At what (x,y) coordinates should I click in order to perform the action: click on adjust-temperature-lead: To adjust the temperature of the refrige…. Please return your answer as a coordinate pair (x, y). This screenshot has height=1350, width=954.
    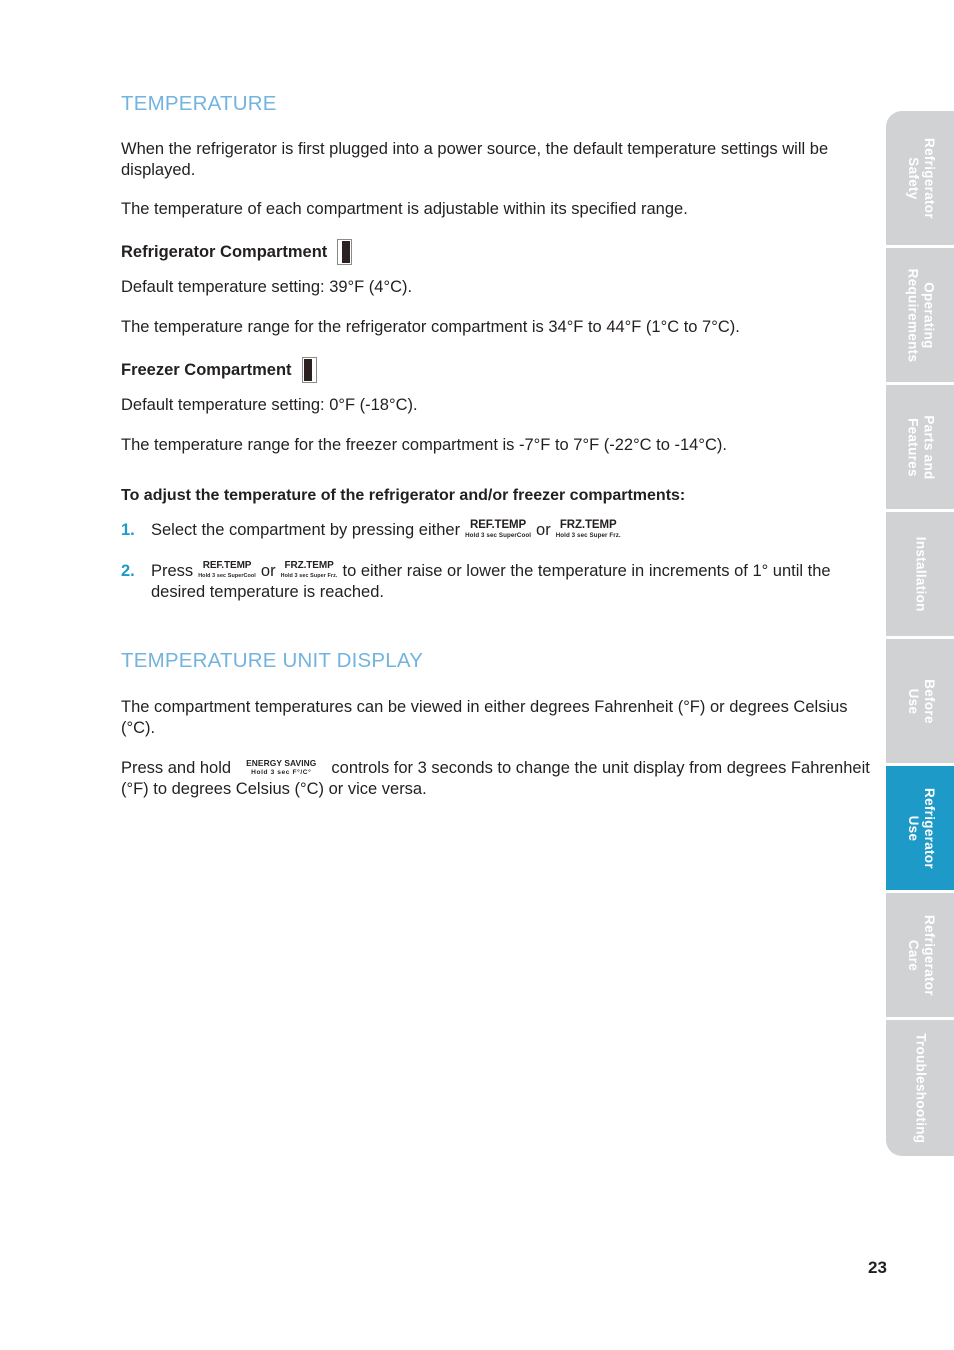
    Looking at the image, I should click on (403, 496).